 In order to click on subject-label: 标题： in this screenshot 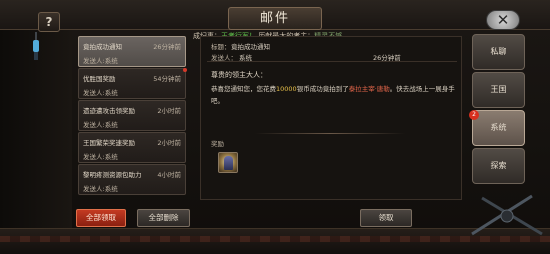, I will do `click(221, 47)`.